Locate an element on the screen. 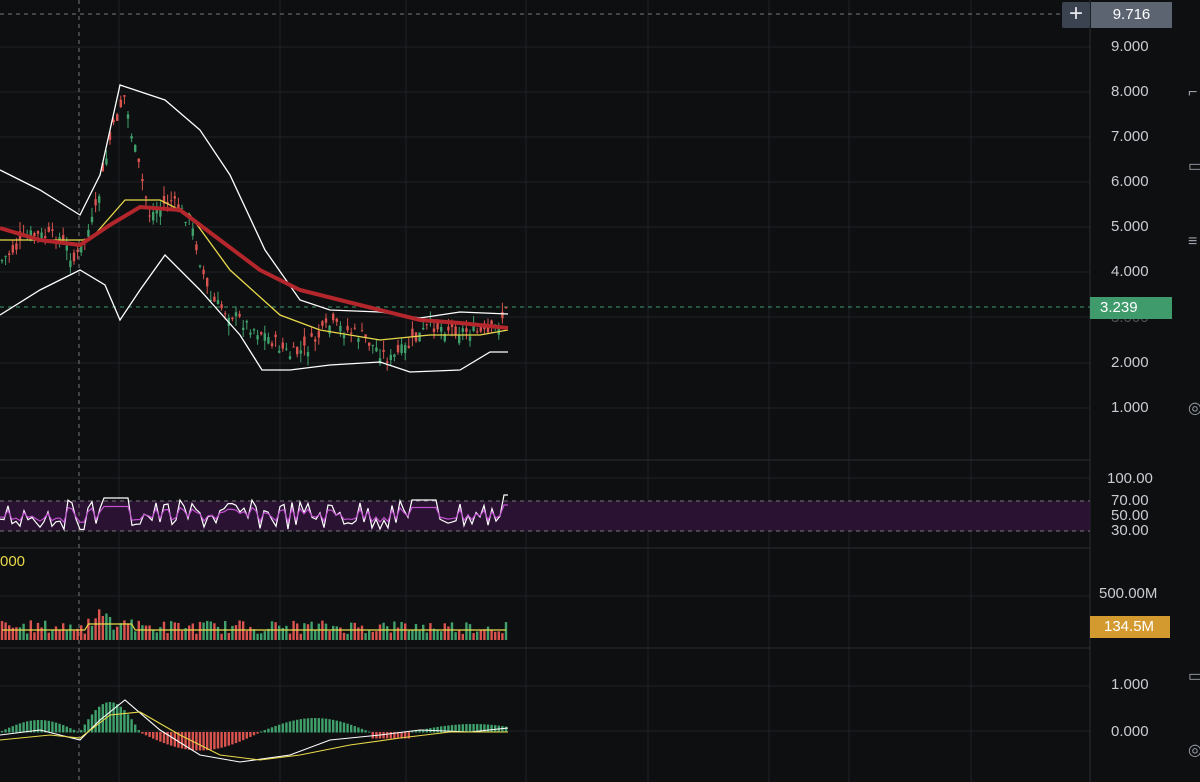 Image resolution: width=1200 pixels, height=782 pixels. monitor-icon: ▭ is located at coordinates (1194, 166).